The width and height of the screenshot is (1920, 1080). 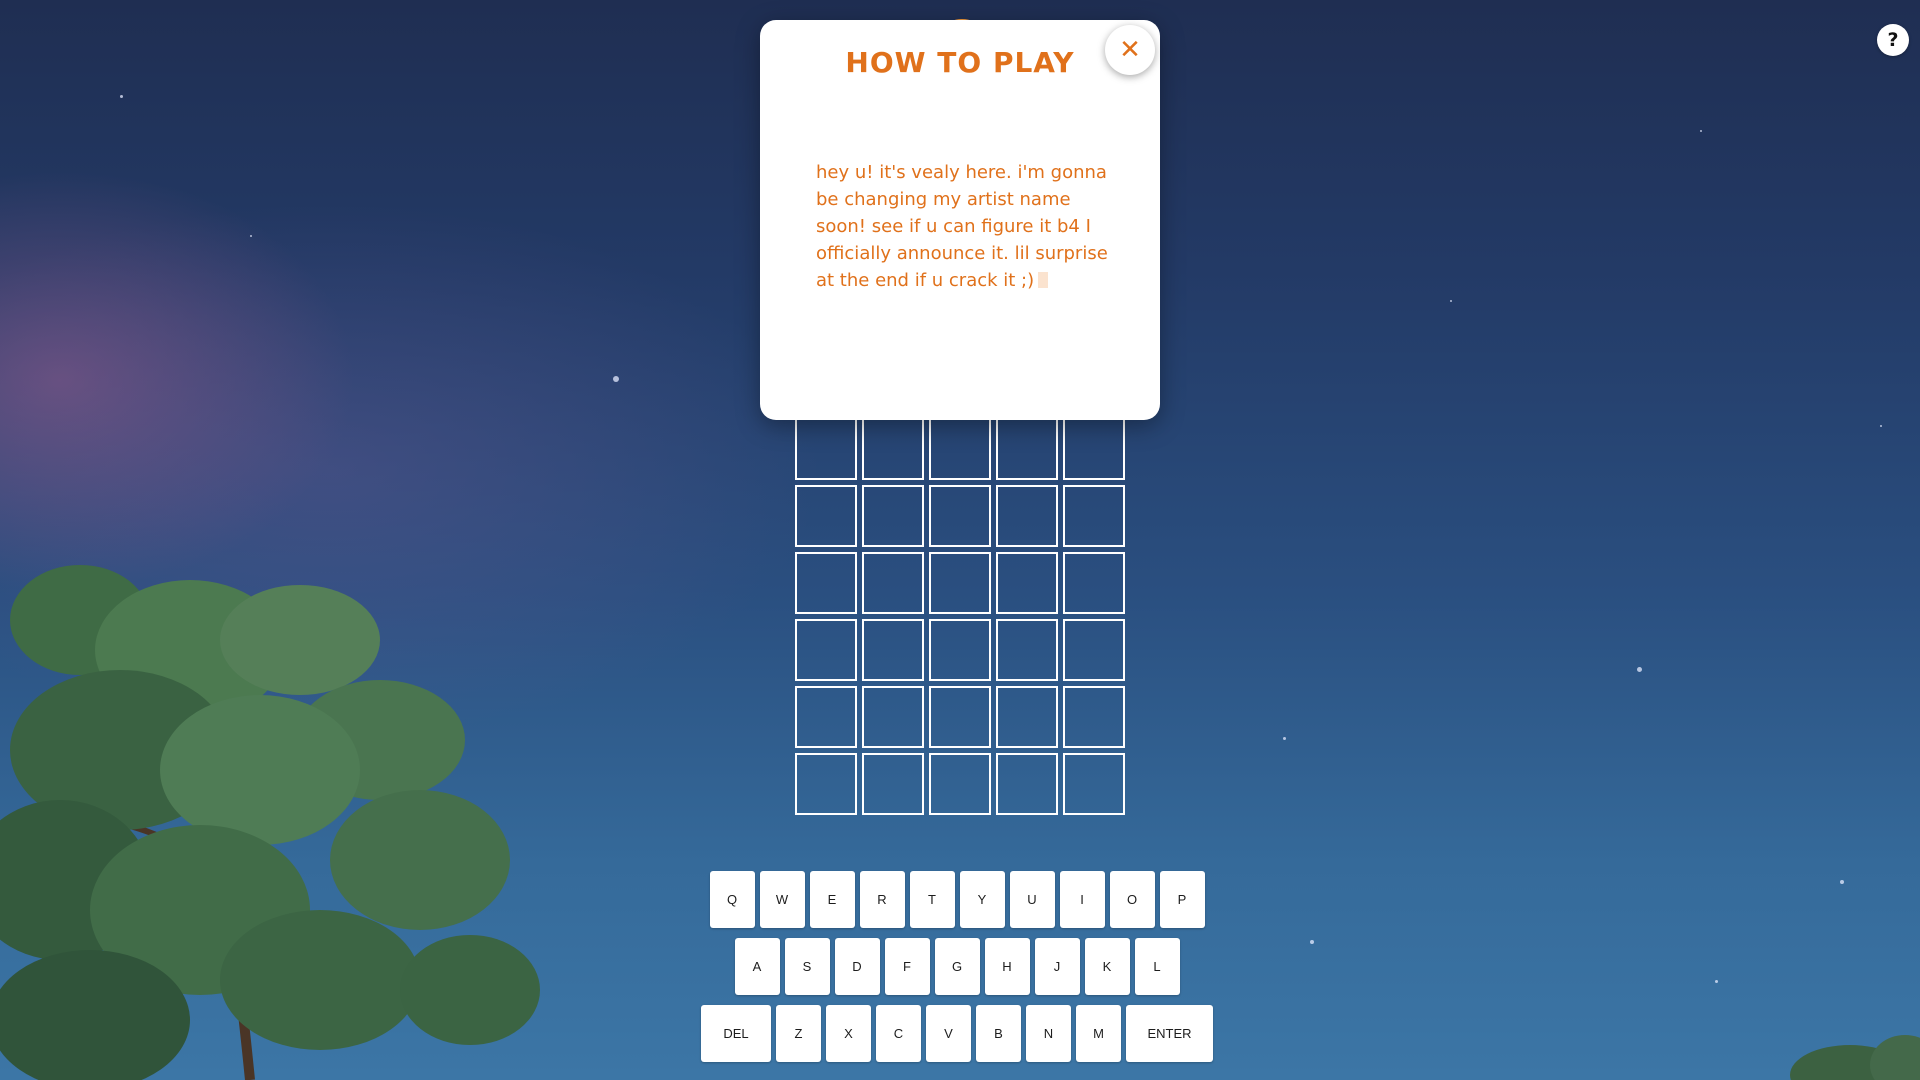 I want to click on key-n: N, so click(x=1048, y=1033).